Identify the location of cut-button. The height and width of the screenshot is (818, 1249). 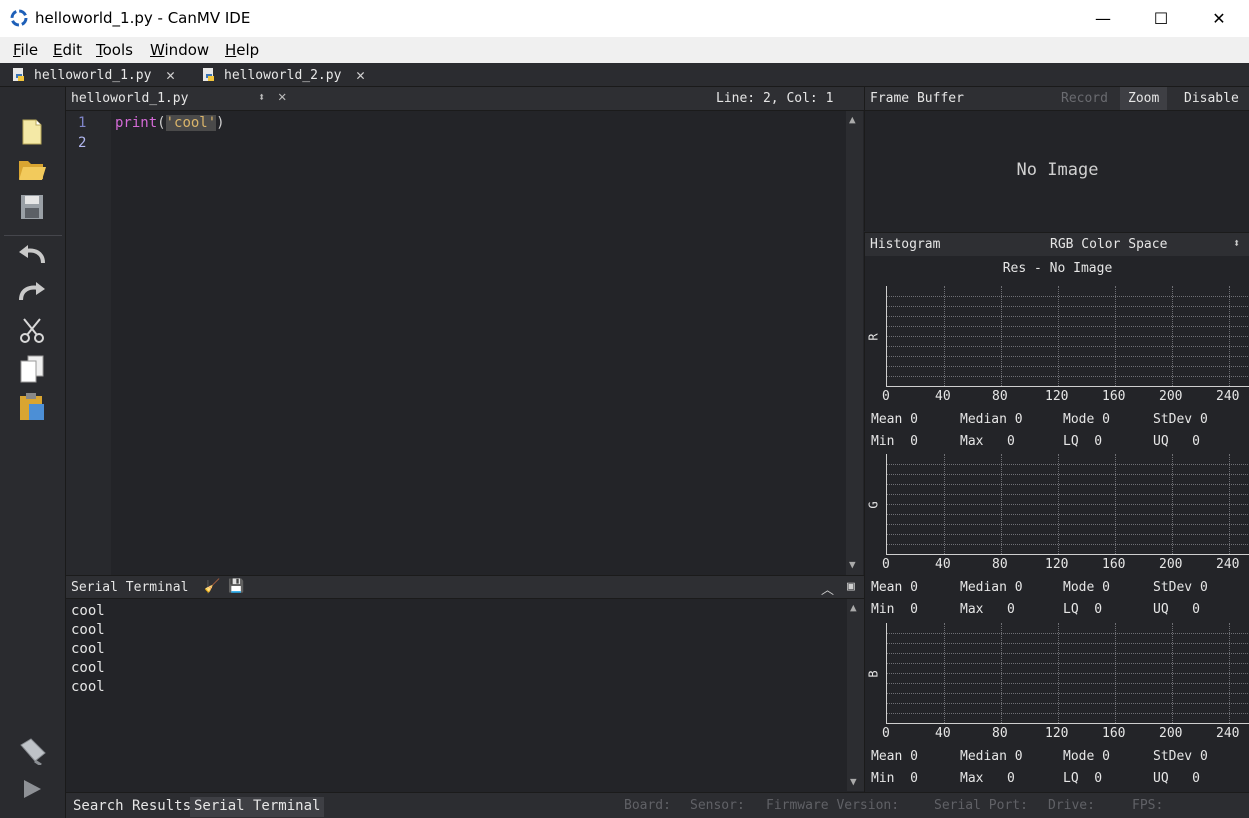
(32, 331).